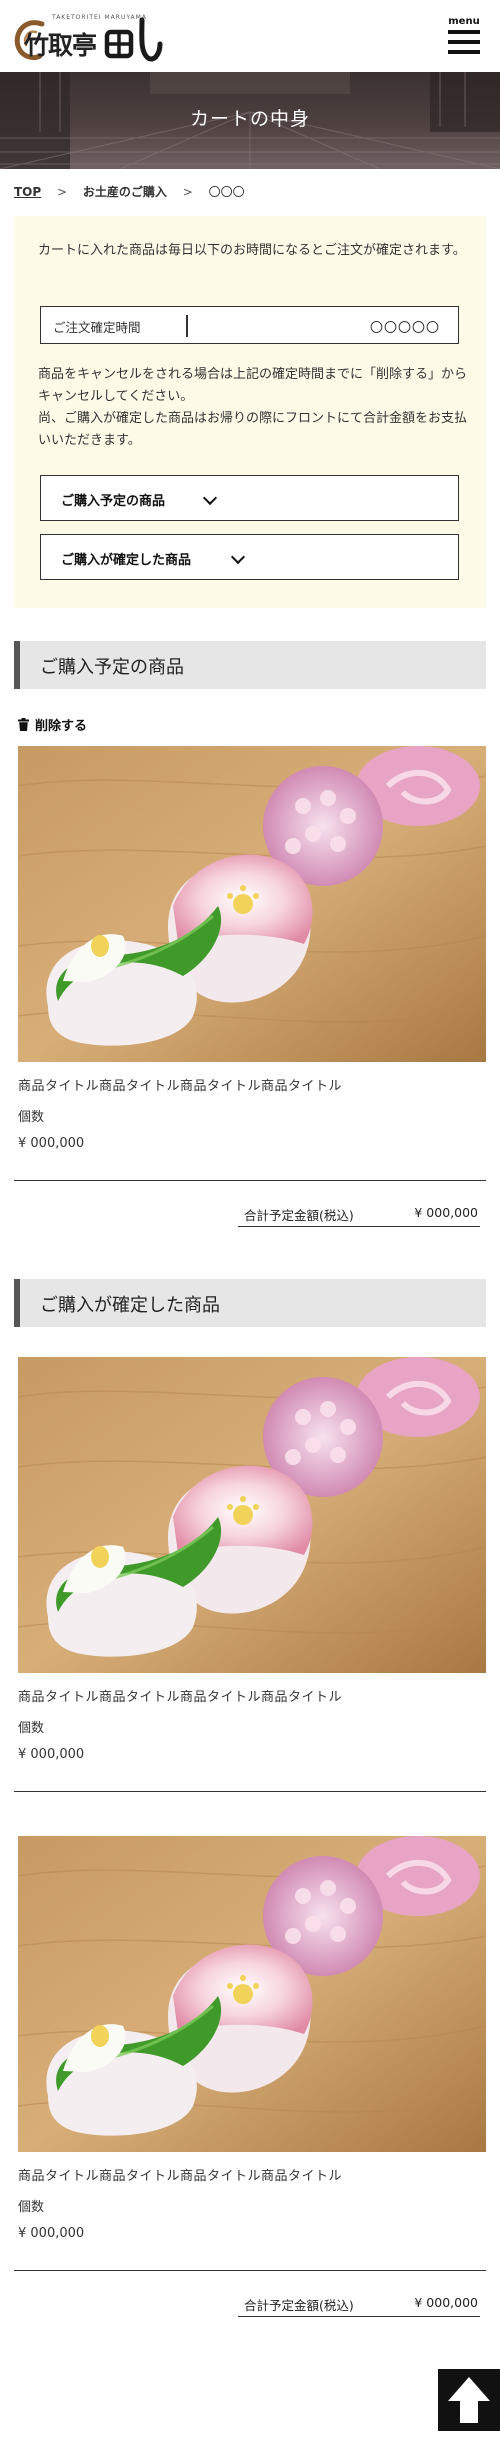  I want to click on page-top-button, so click(469, 2400).